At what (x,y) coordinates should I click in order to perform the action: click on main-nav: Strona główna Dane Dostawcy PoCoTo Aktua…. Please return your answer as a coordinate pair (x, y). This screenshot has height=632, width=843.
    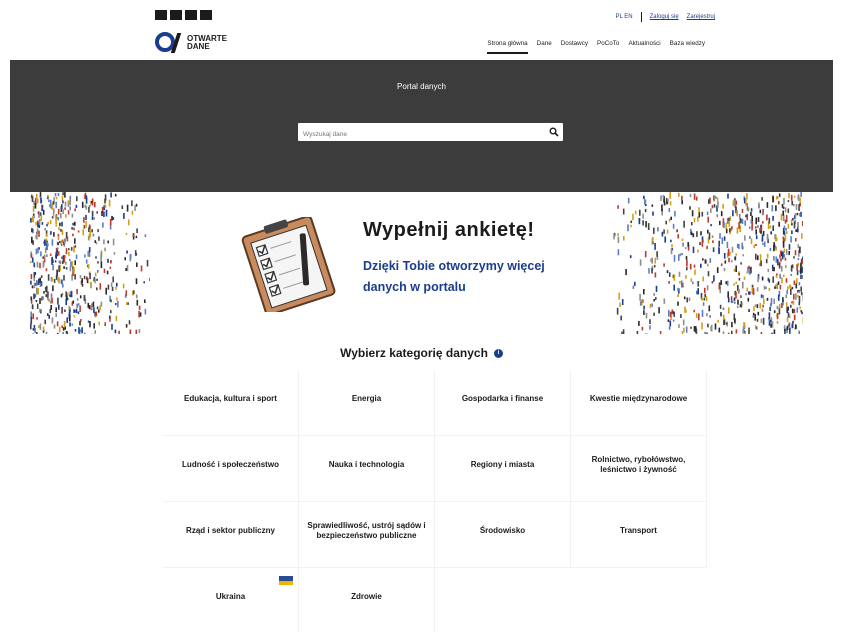
    Looking at the image, I should click on (596, 47).